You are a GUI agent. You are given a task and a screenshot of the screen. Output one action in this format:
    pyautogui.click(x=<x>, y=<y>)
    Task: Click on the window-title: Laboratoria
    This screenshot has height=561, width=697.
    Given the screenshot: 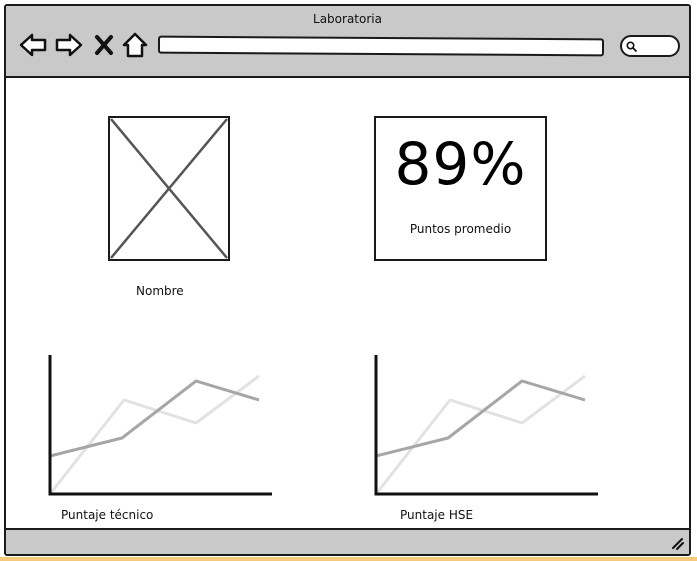 What is the action you would take?
    pyautogui.click(x=347, y=19)
    